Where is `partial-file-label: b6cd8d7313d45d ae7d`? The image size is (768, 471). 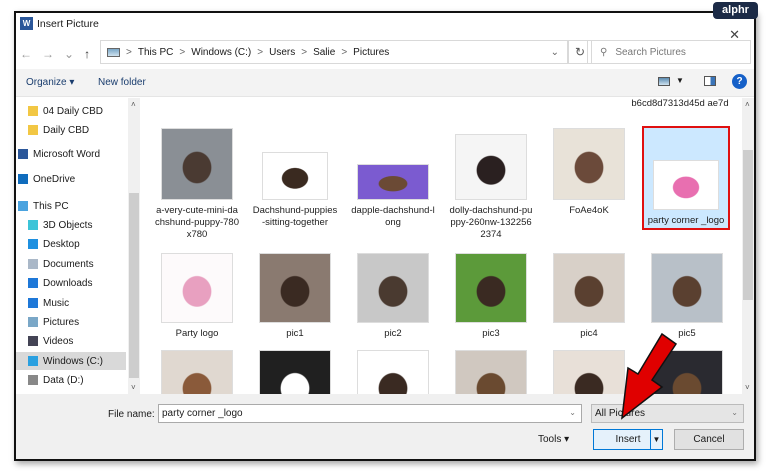 partial-file-label: b6cd8d7313d45d ae7d is located at coordinates (680, 104).